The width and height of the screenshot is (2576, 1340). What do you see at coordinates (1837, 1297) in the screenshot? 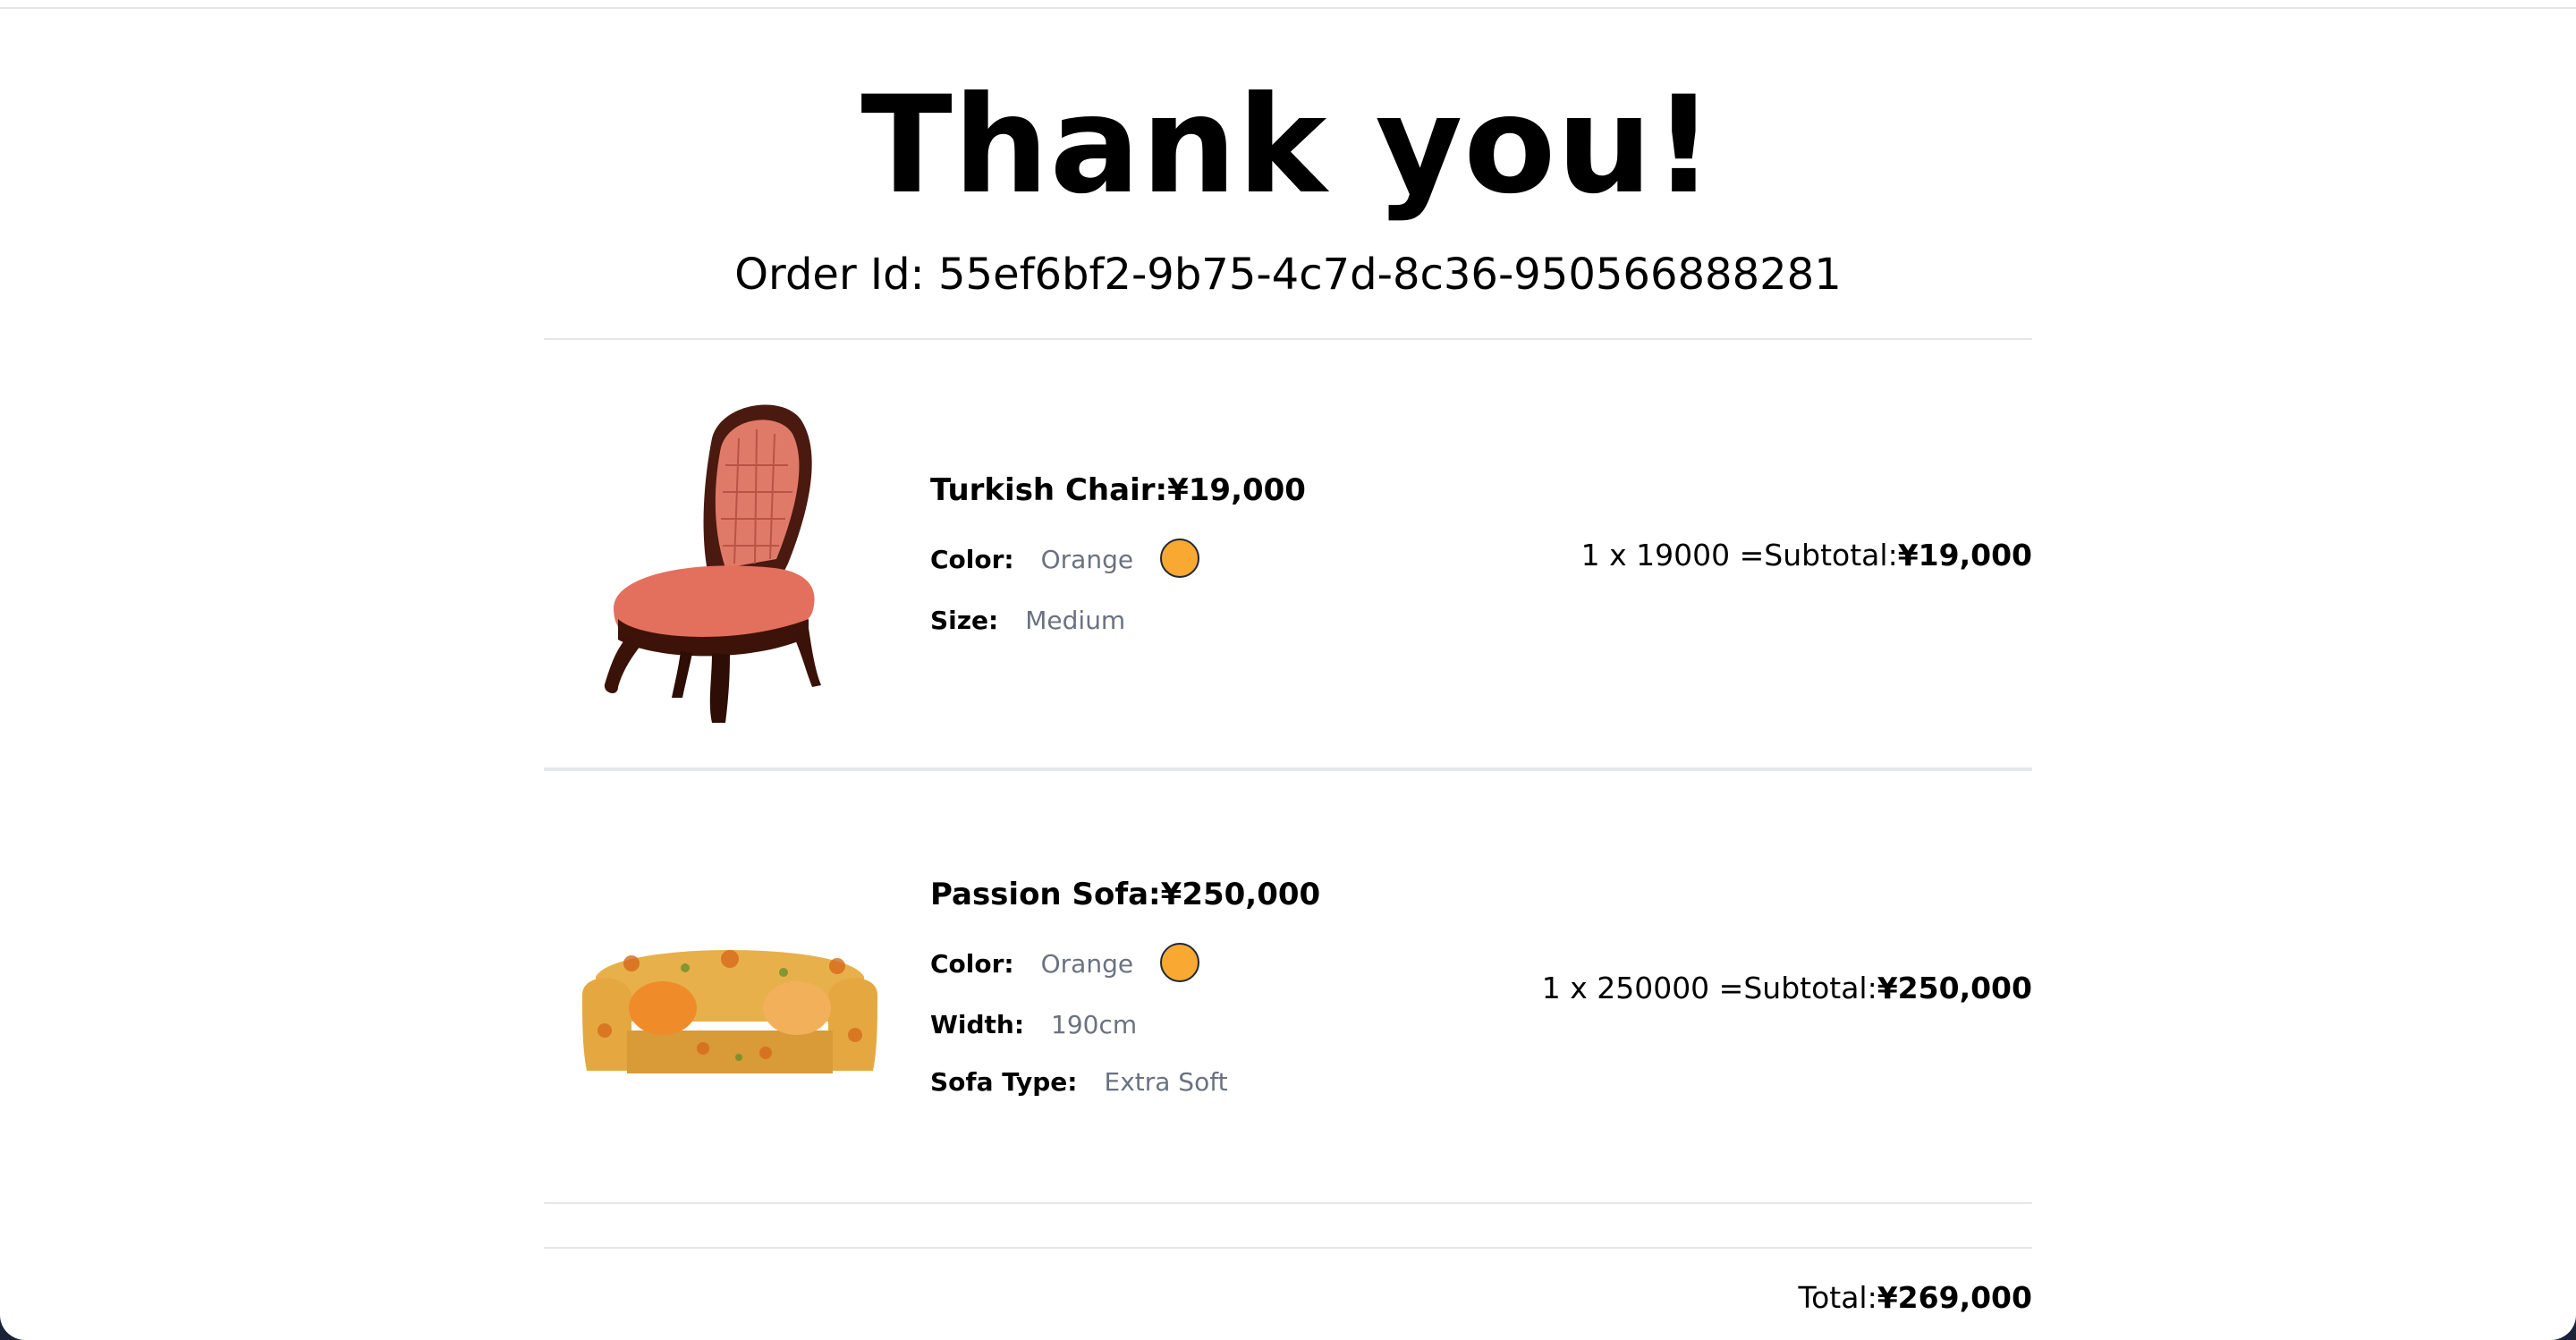
I see `total-label: Total:` at bounding box center [1837, 1297].